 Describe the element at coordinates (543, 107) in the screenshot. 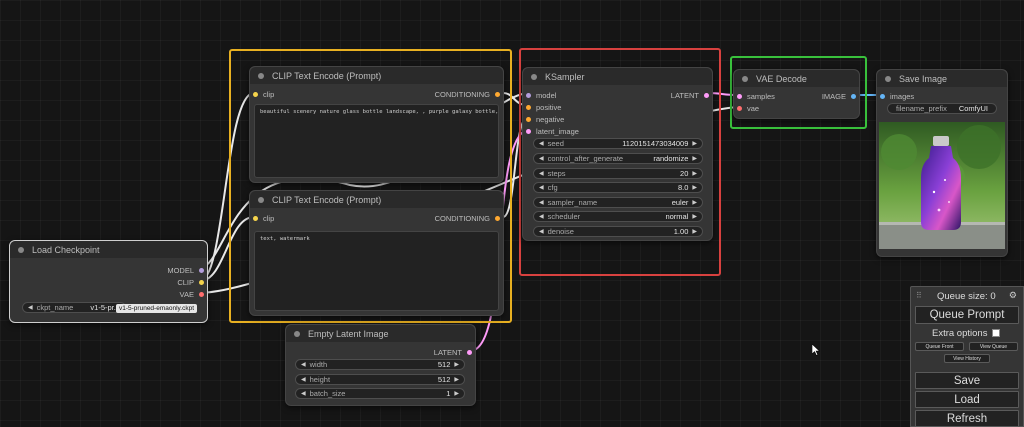

I see `input-positive: positive` at that location.